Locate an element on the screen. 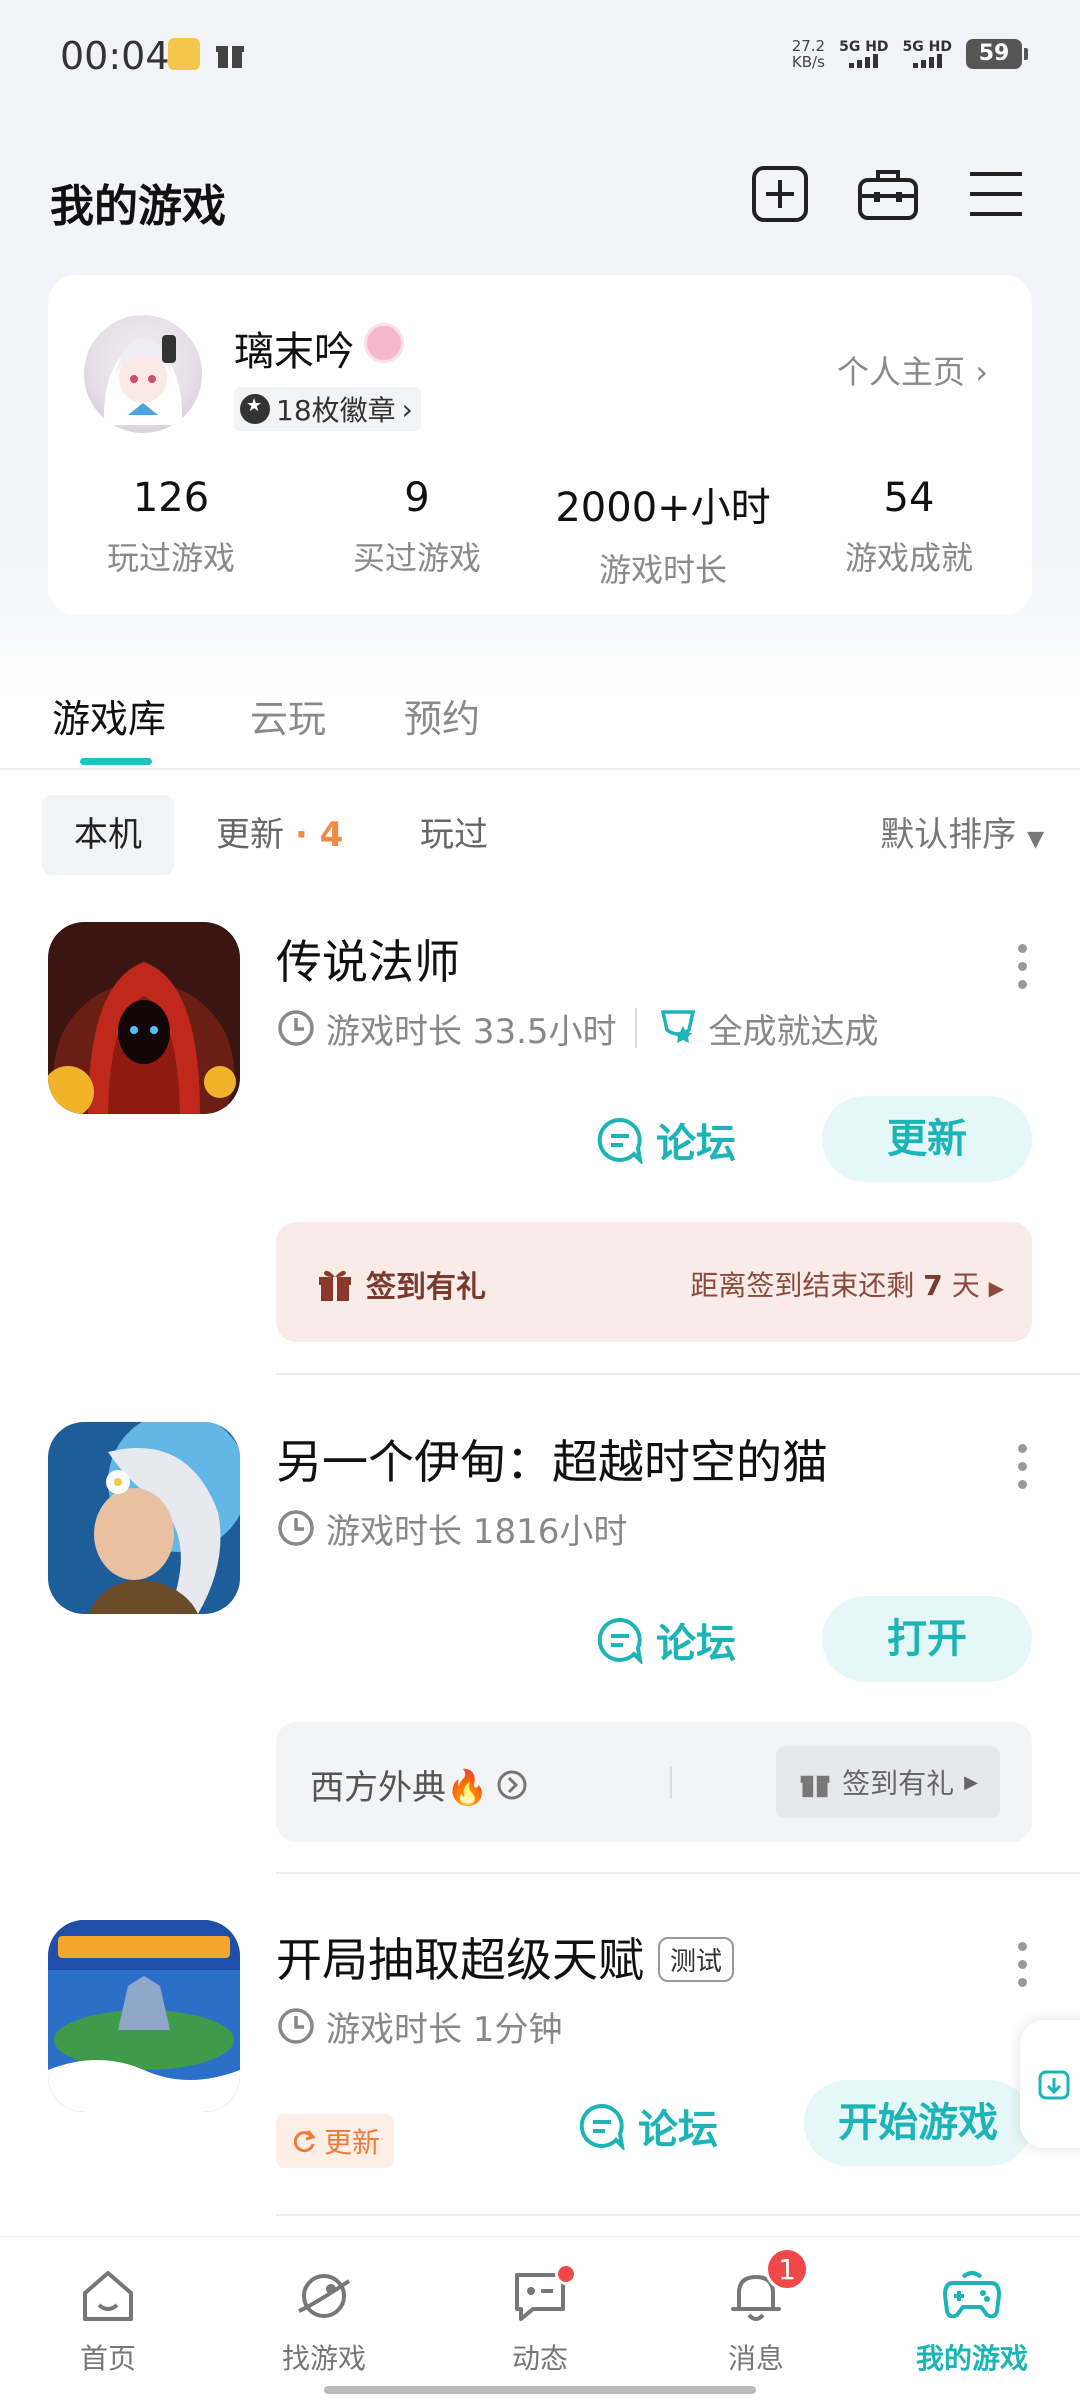 Image resolution: width=1080 pixels, height=2400 pixels. nav-messages: 1 消息 is located at coordinates (756, 2312).